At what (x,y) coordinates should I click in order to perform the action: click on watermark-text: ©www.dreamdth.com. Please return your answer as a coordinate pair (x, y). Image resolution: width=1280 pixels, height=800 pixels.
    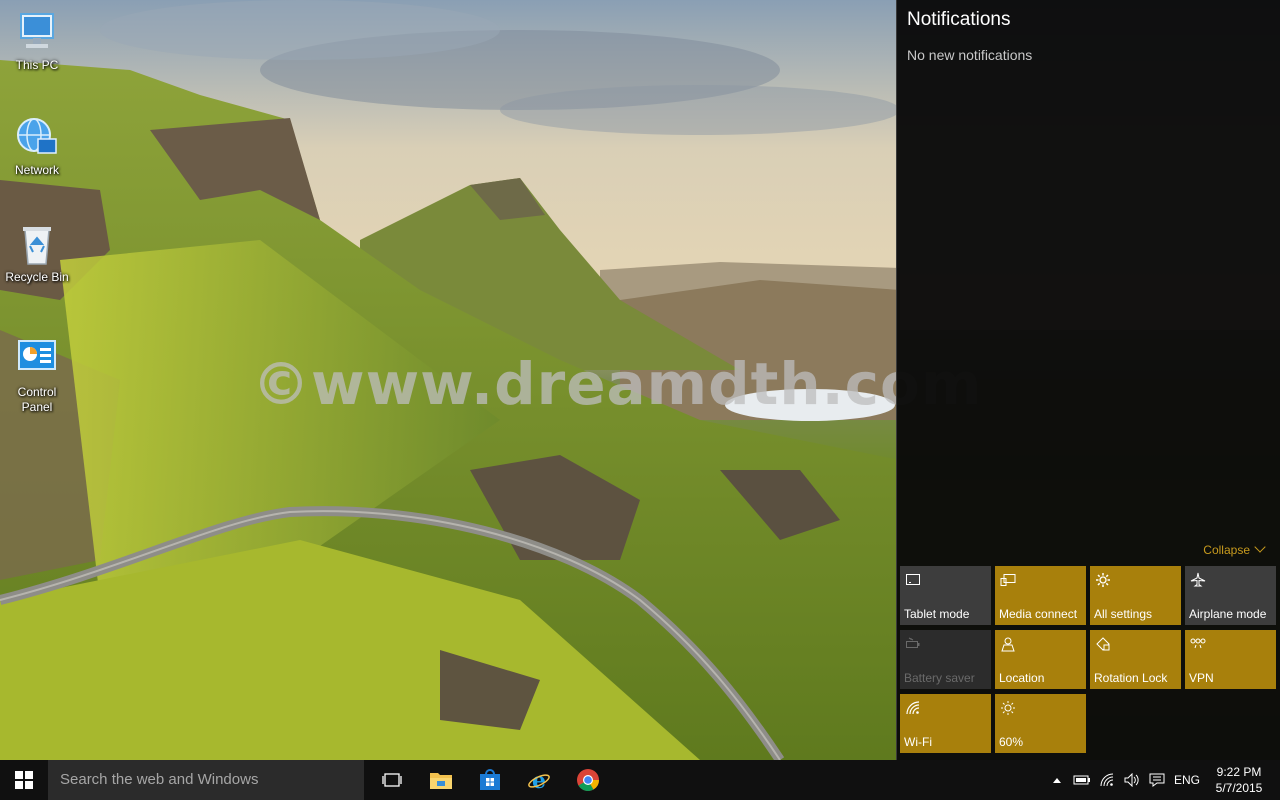
    Looking at the image, I should click on (617, 384).